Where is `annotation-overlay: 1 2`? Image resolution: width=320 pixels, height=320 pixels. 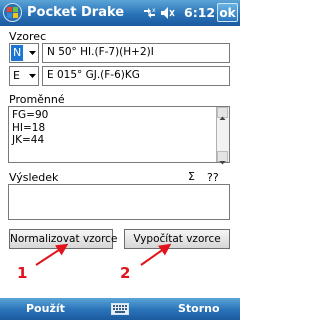
annotation-overlay: 1 2 is located at coordinates (94, 262).